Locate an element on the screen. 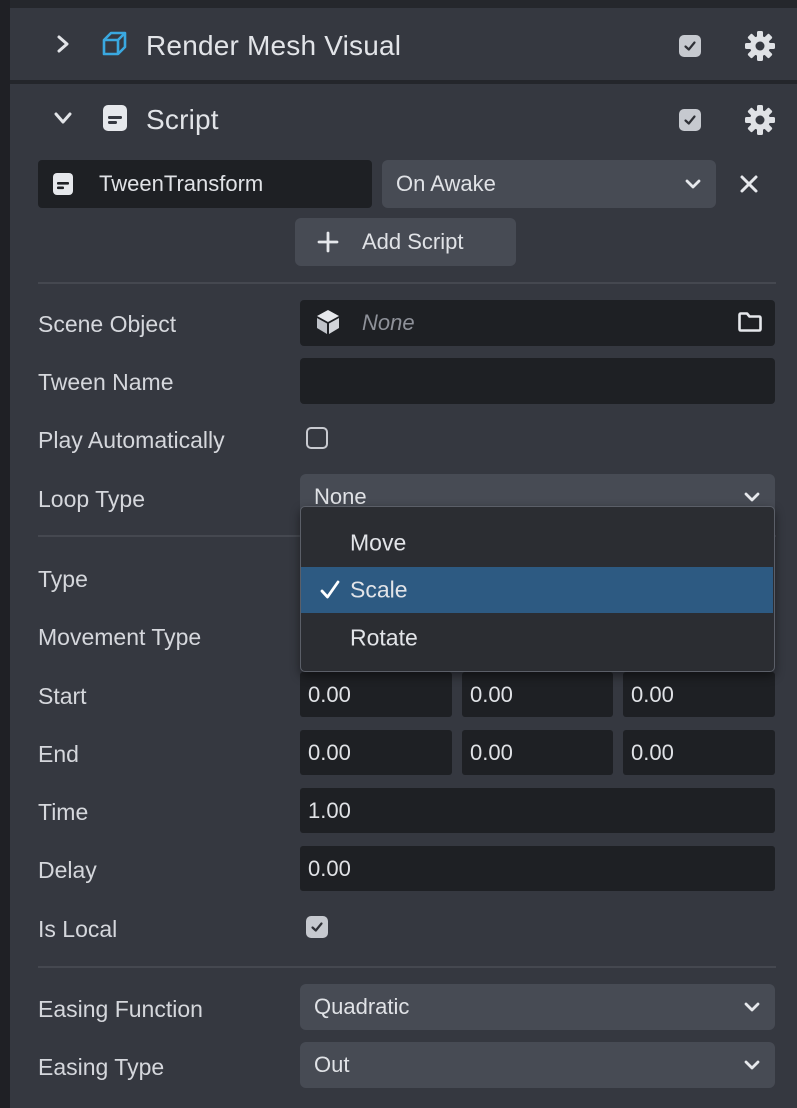 This screenshot has height=1108, width=797. script-event-select: On Awake is located at coordinates (549, 184).